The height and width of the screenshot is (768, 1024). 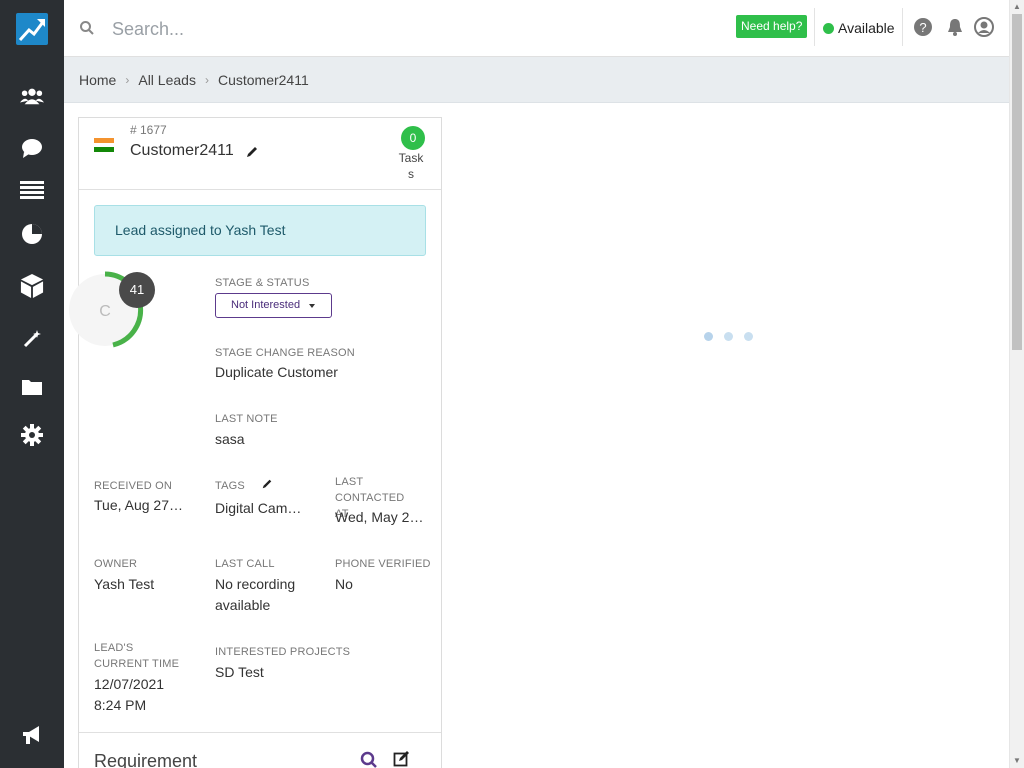 What do you see at coordinates (285, 353) in the screenshot?
I see `stage-change-reason-label: STAGE CHANGE REASON` at bounding box center [285, 353].